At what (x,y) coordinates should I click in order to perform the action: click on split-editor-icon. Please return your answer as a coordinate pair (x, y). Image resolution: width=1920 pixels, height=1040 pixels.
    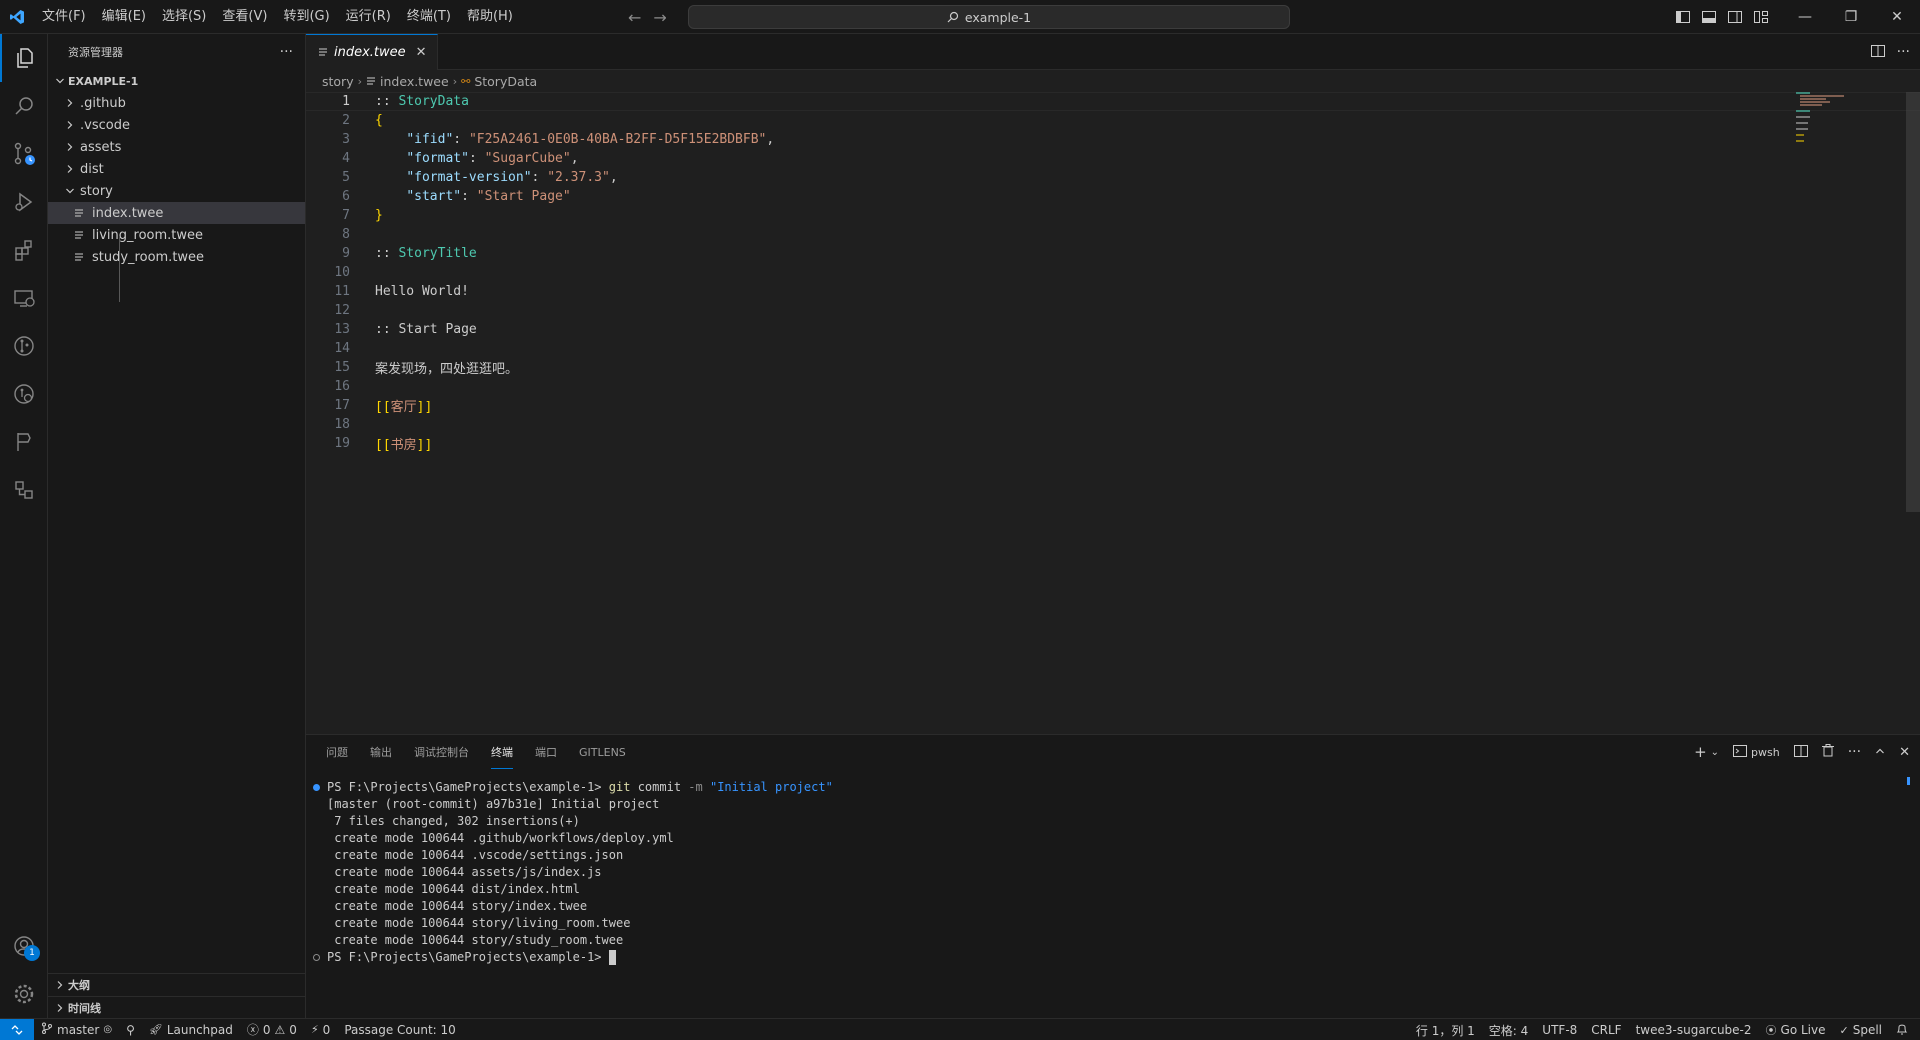
    Looking at the image, I should click on (1877, 52).